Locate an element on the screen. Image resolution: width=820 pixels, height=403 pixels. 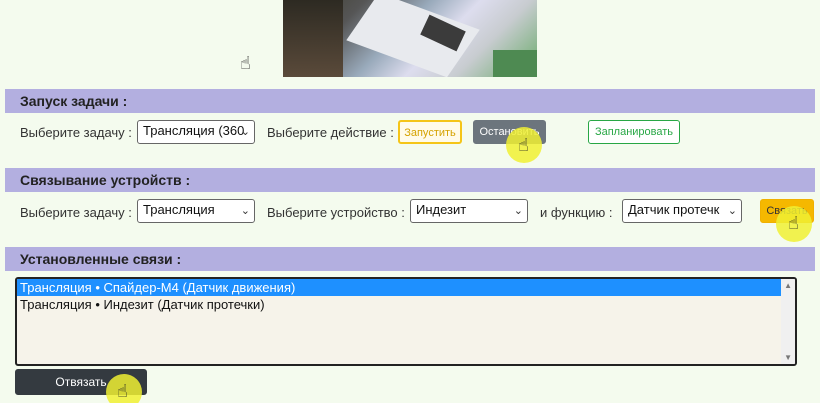
task-select: Трансляция (360 ⌄ is located at coordinates (196, 132).